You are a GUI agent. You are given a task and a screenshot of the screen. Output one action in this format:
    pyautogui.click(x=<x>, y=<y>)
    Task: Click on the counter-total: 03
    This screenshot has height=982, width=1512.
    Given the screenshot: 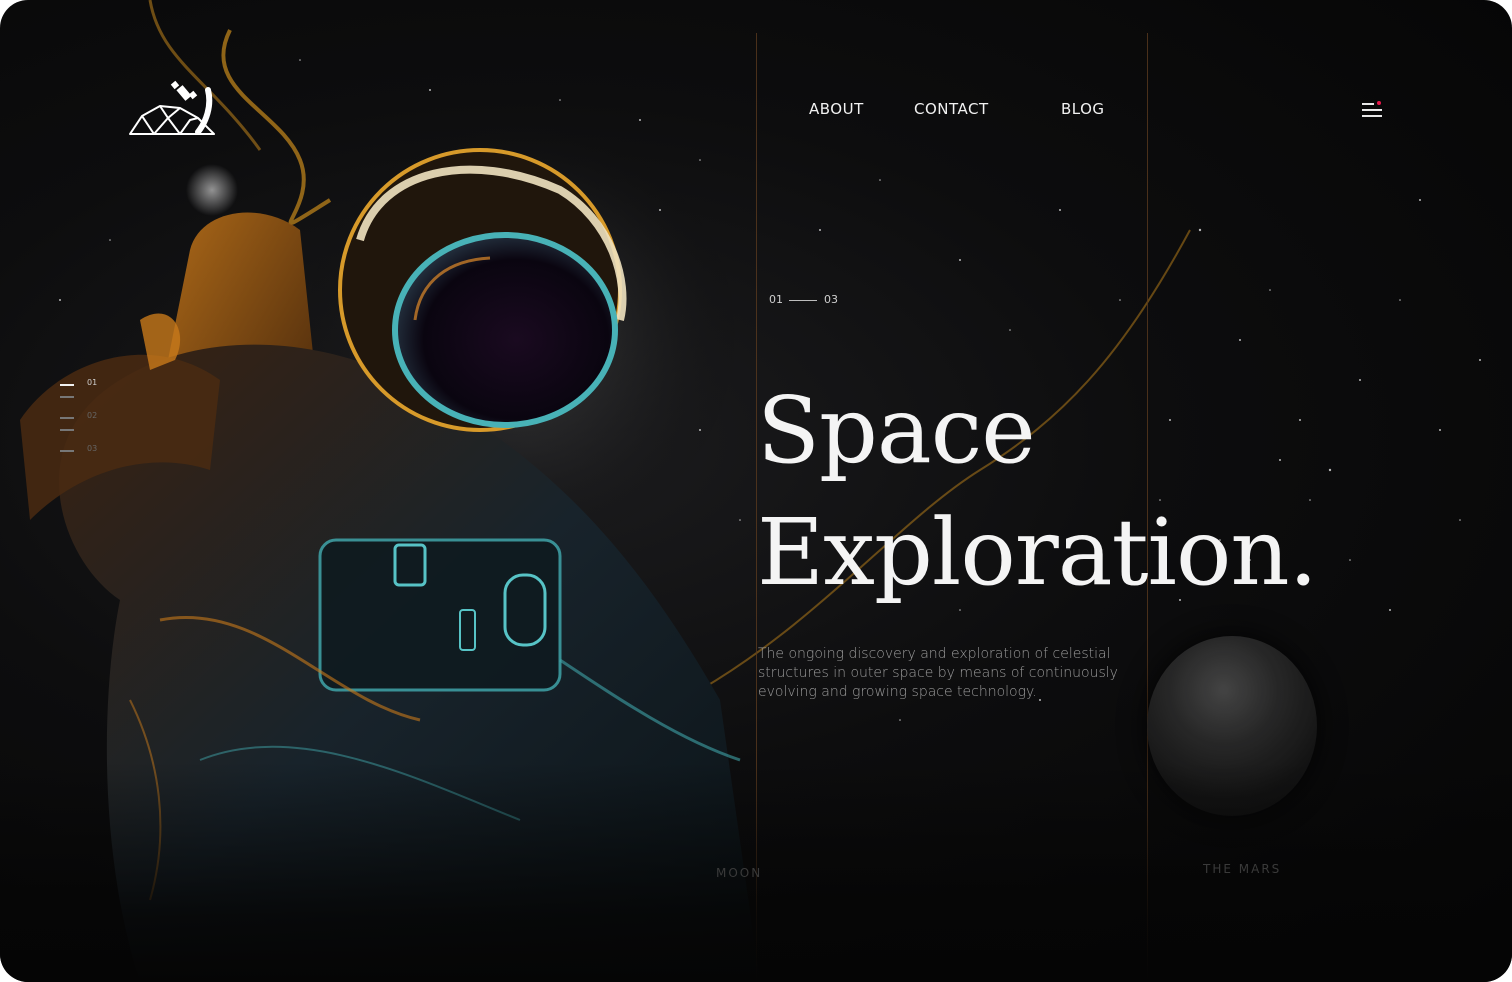 What is the action you would take?
    pyautogui.click(x=831, y=299)
    